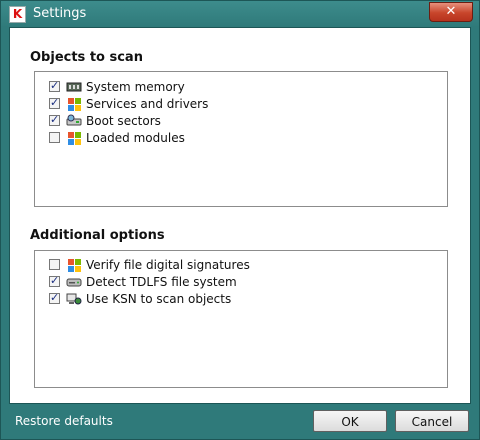  I want to click on services-drivers-label: Services and drivers, so click(147, 103).